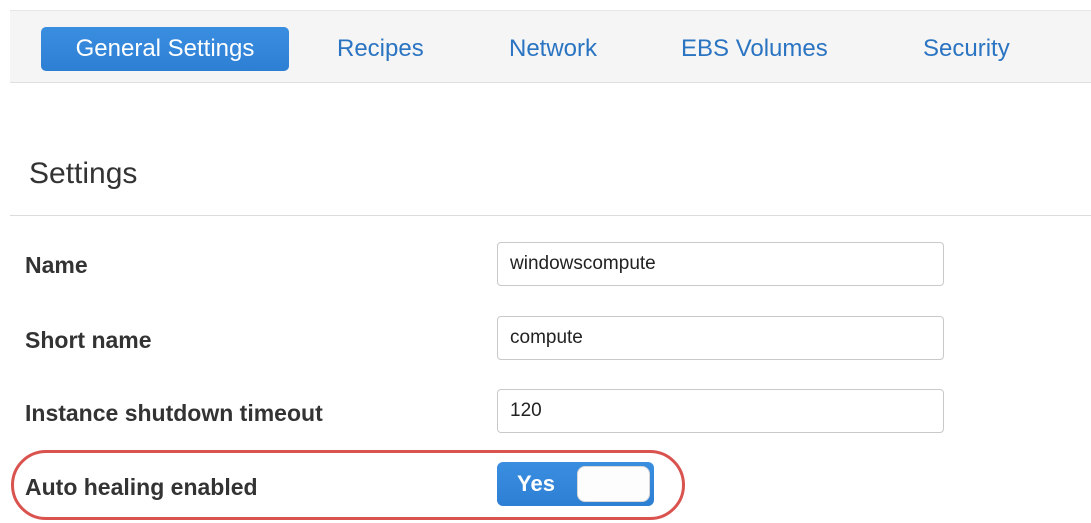 The height and width of the screenshot is (523, 1091). What do you see at coordinates (536, 483) in the screenshot?
I see `toggle-on-label: Yes` at bounding box center [536, 483].